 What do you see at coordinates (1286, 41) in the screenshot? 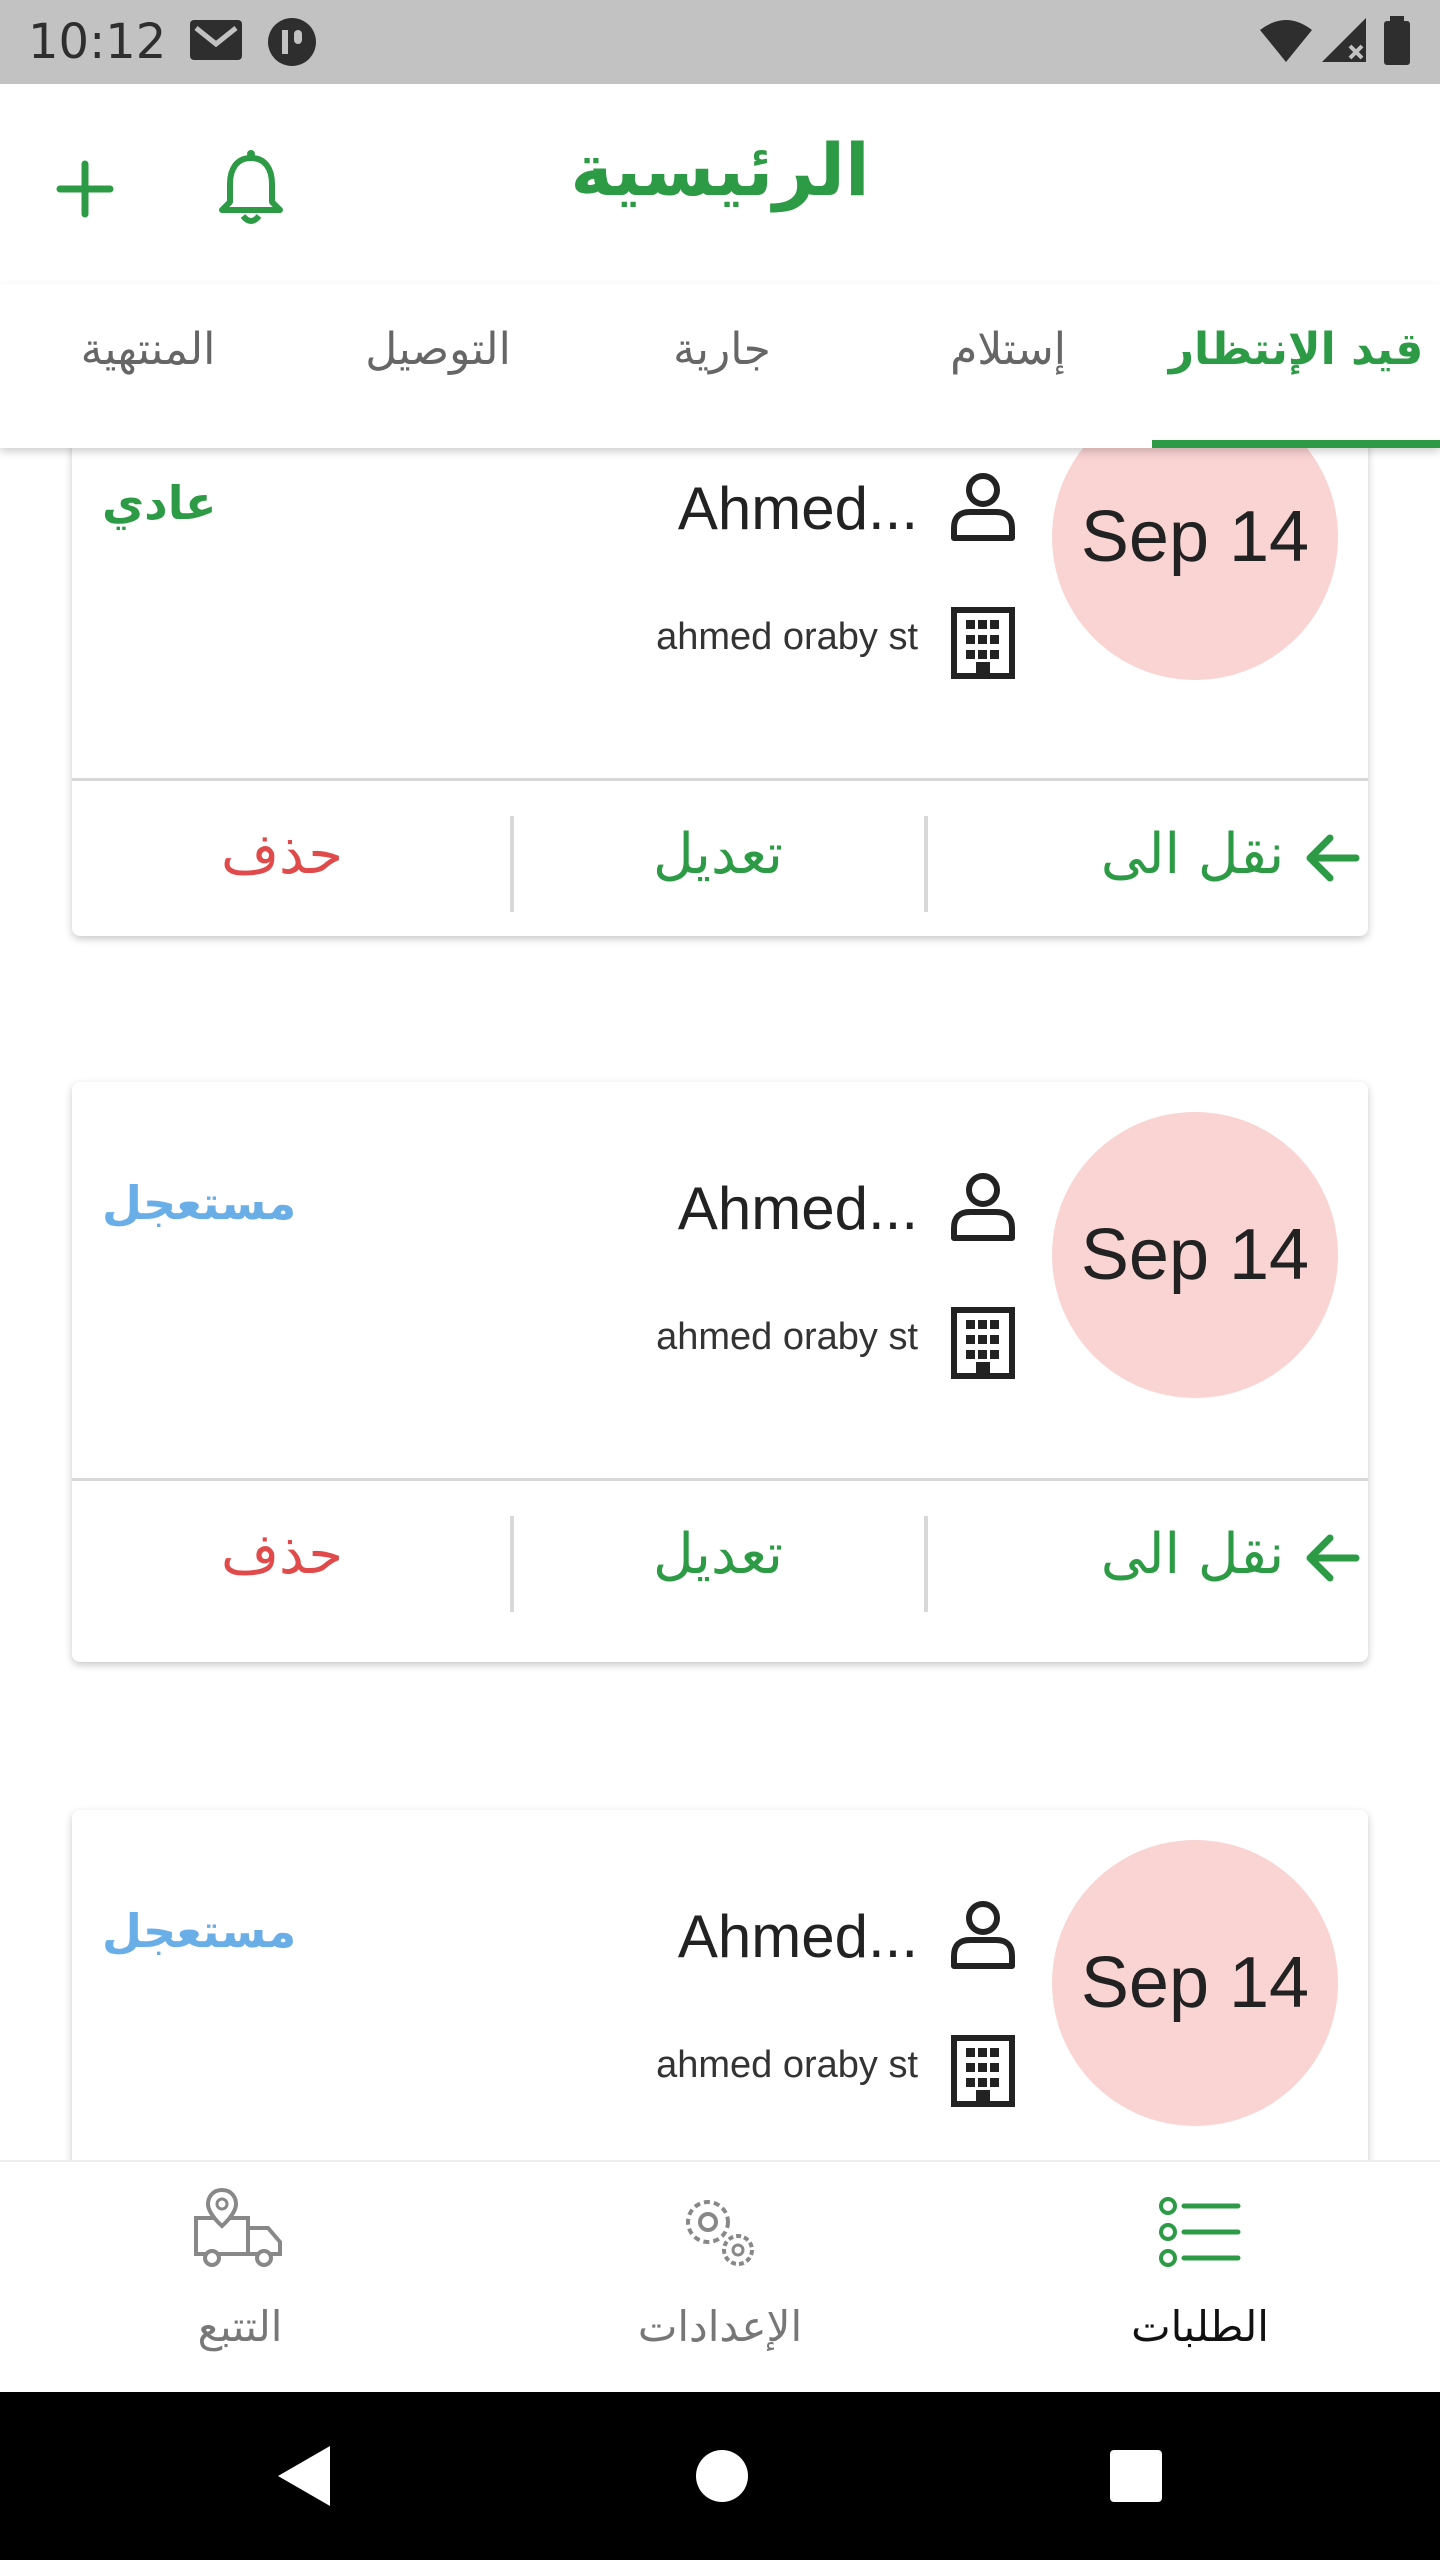
I see `wifi-icon` at bounding box center [1286, 41].